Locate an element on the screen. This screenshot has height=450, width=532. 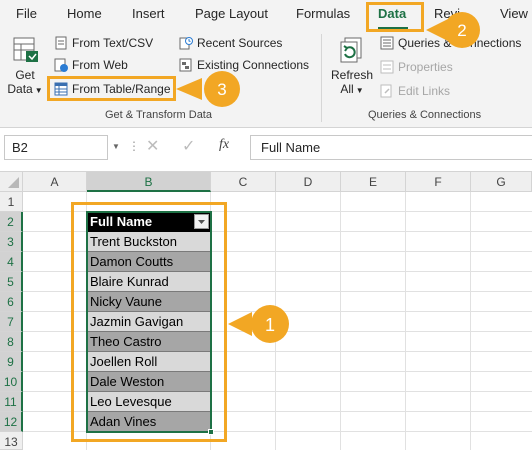
formula-bar-buttons: ✕ ✓ fx is located at coordinates (187, 147).